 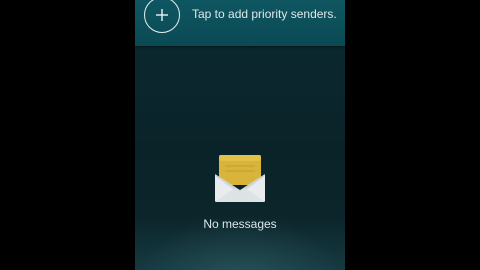 What do you see at coordinates (240, 178) in the screenshot?
I see `envelope-icon` at bounding box center [240, 178].